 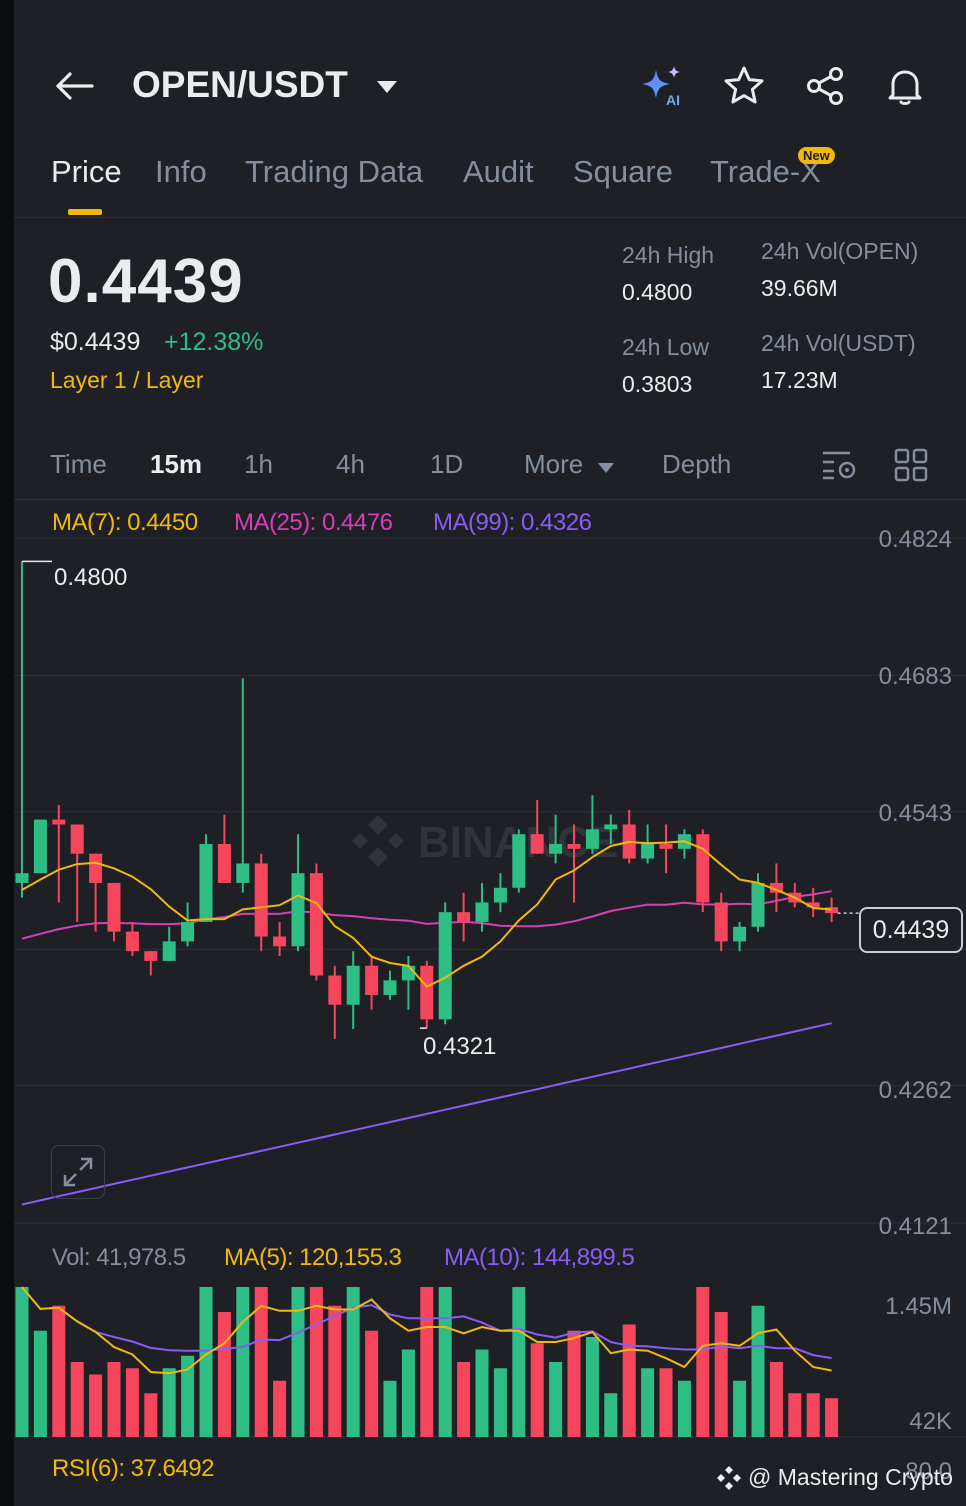 I want to click on new-badge: New, so click(x=816, y=155).